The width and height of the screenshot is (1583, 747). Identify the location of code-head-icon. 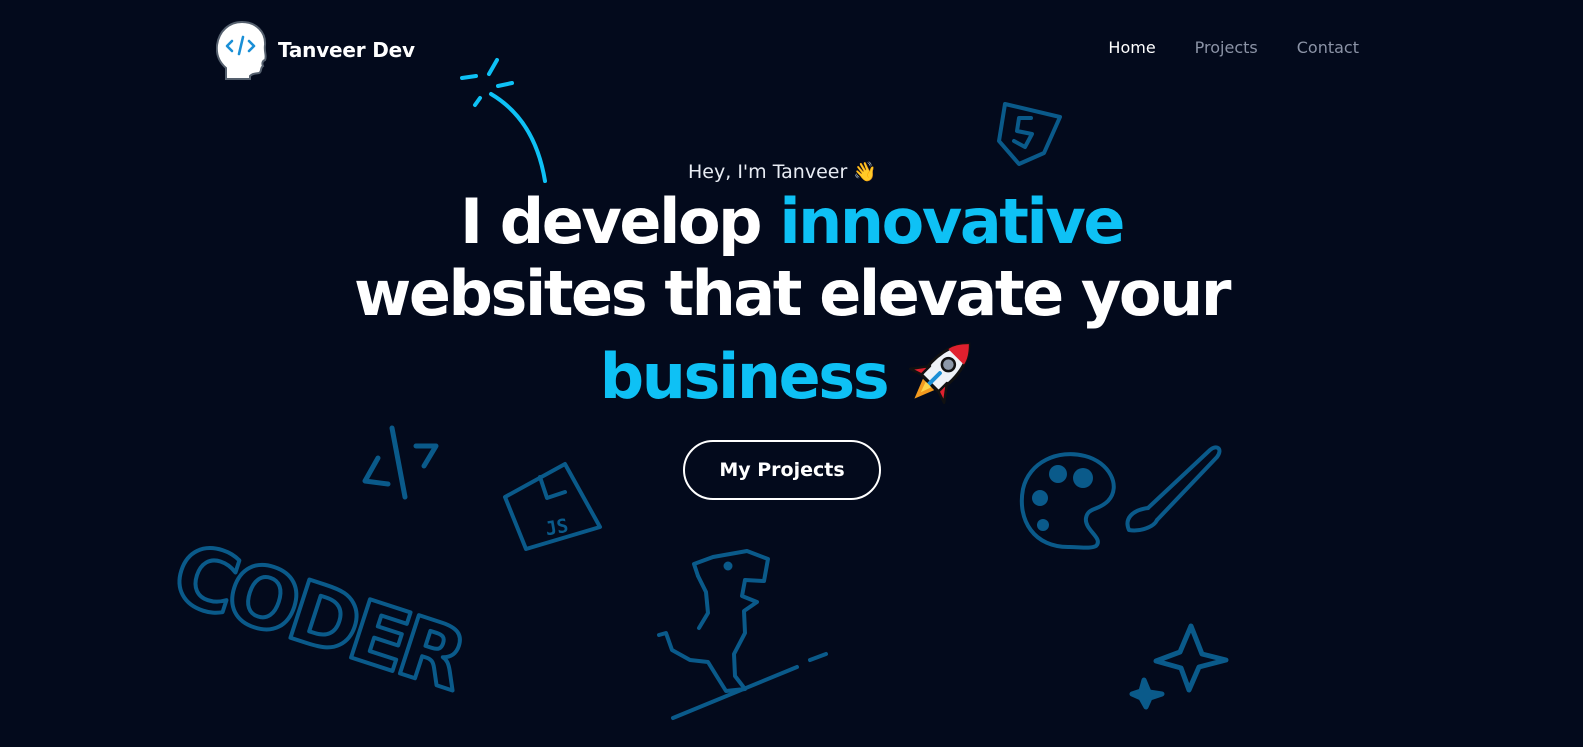
(241, 50).